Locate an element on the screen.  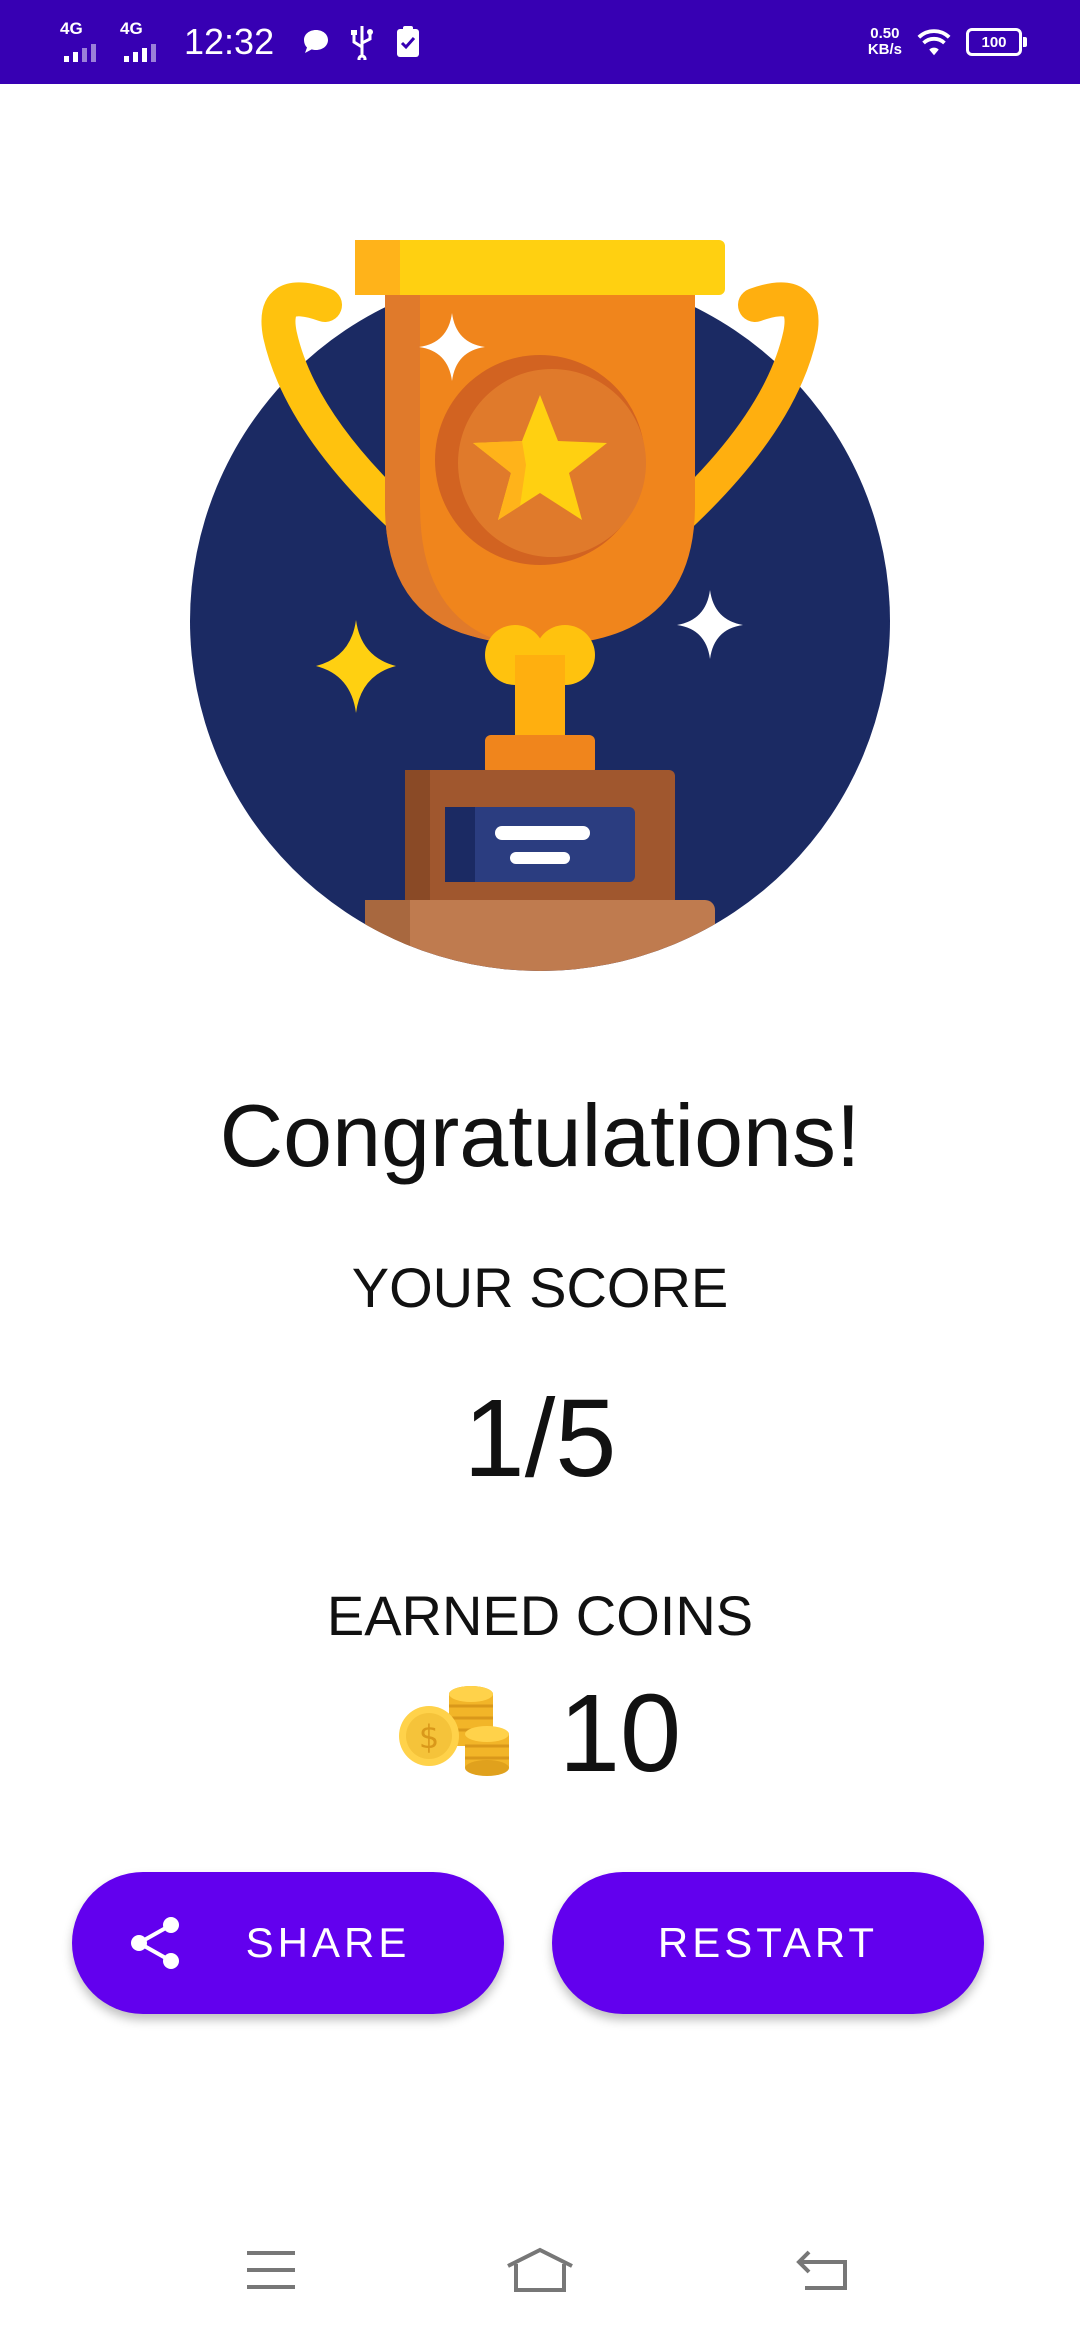
signal-indicator-1: 4G is located at coordinates (85, 42).